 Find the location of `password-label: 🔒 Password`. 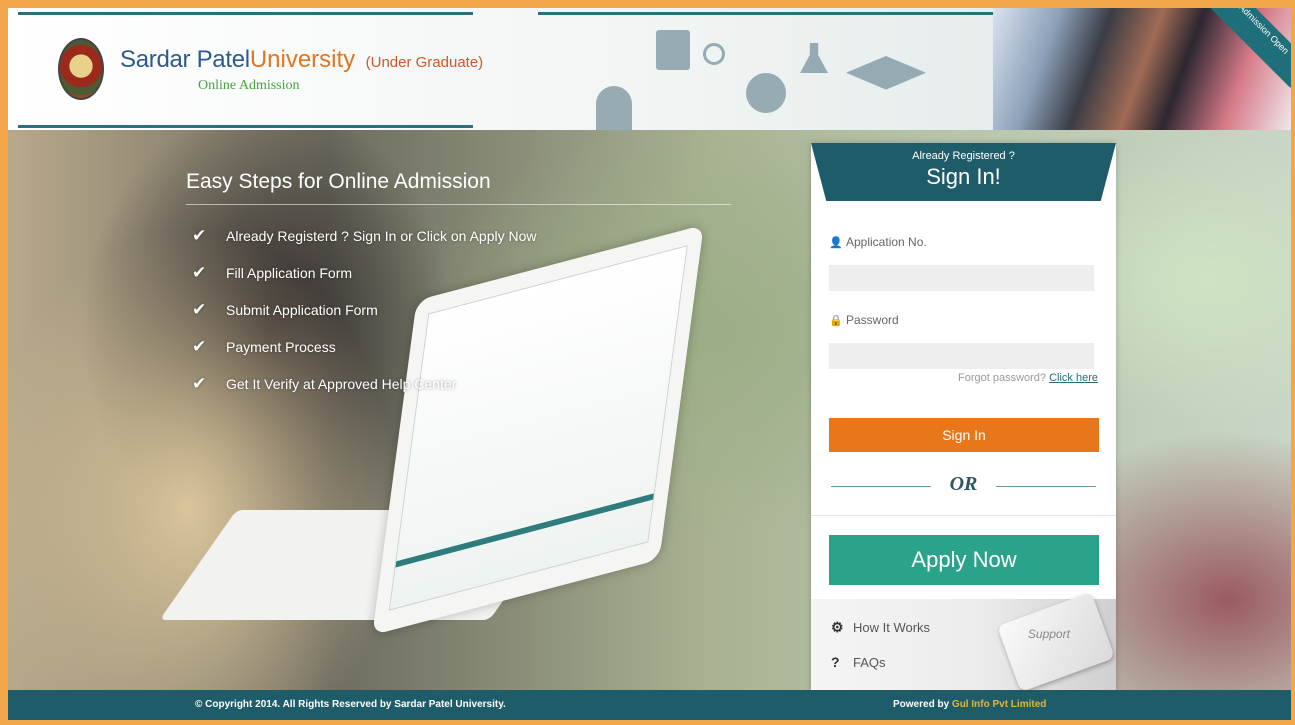

password-label: 🔒 Password is located at coordinates (864, 320).